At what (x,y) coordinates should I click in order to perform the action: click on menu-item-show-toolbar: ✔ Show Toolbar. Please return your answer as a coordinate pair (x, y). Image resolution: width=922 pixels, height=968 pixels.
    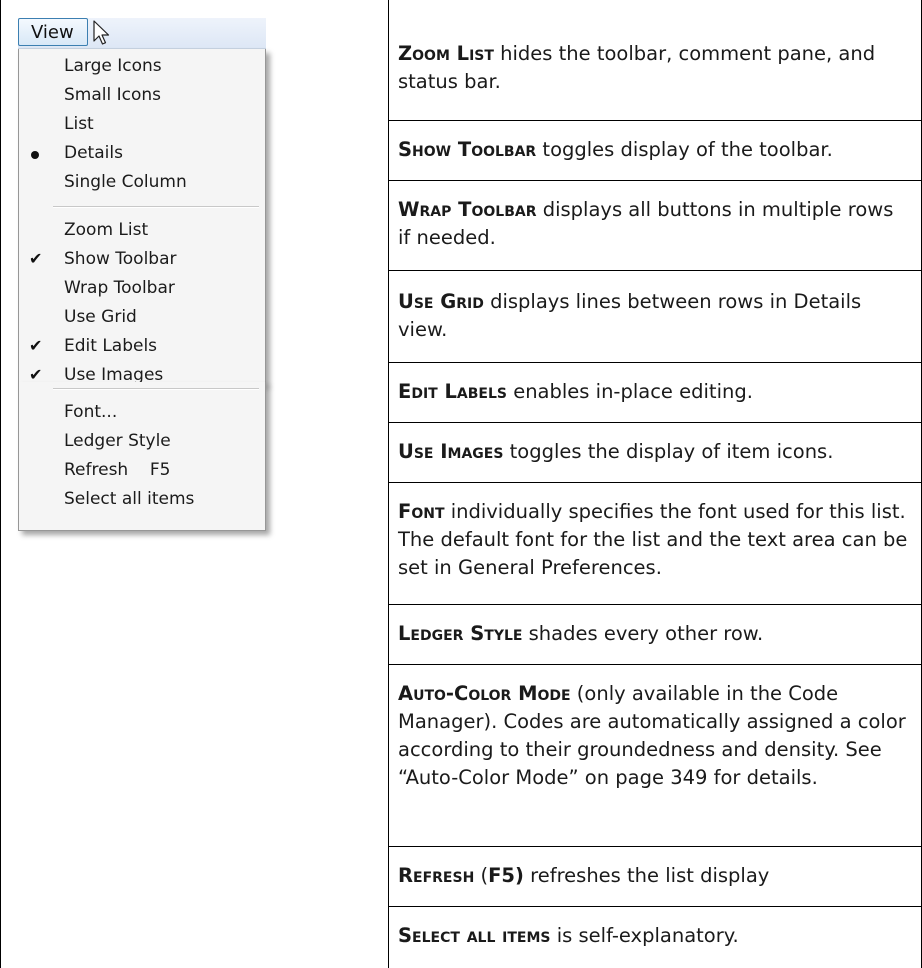
    Looking at the image, I should click on (142, 260).